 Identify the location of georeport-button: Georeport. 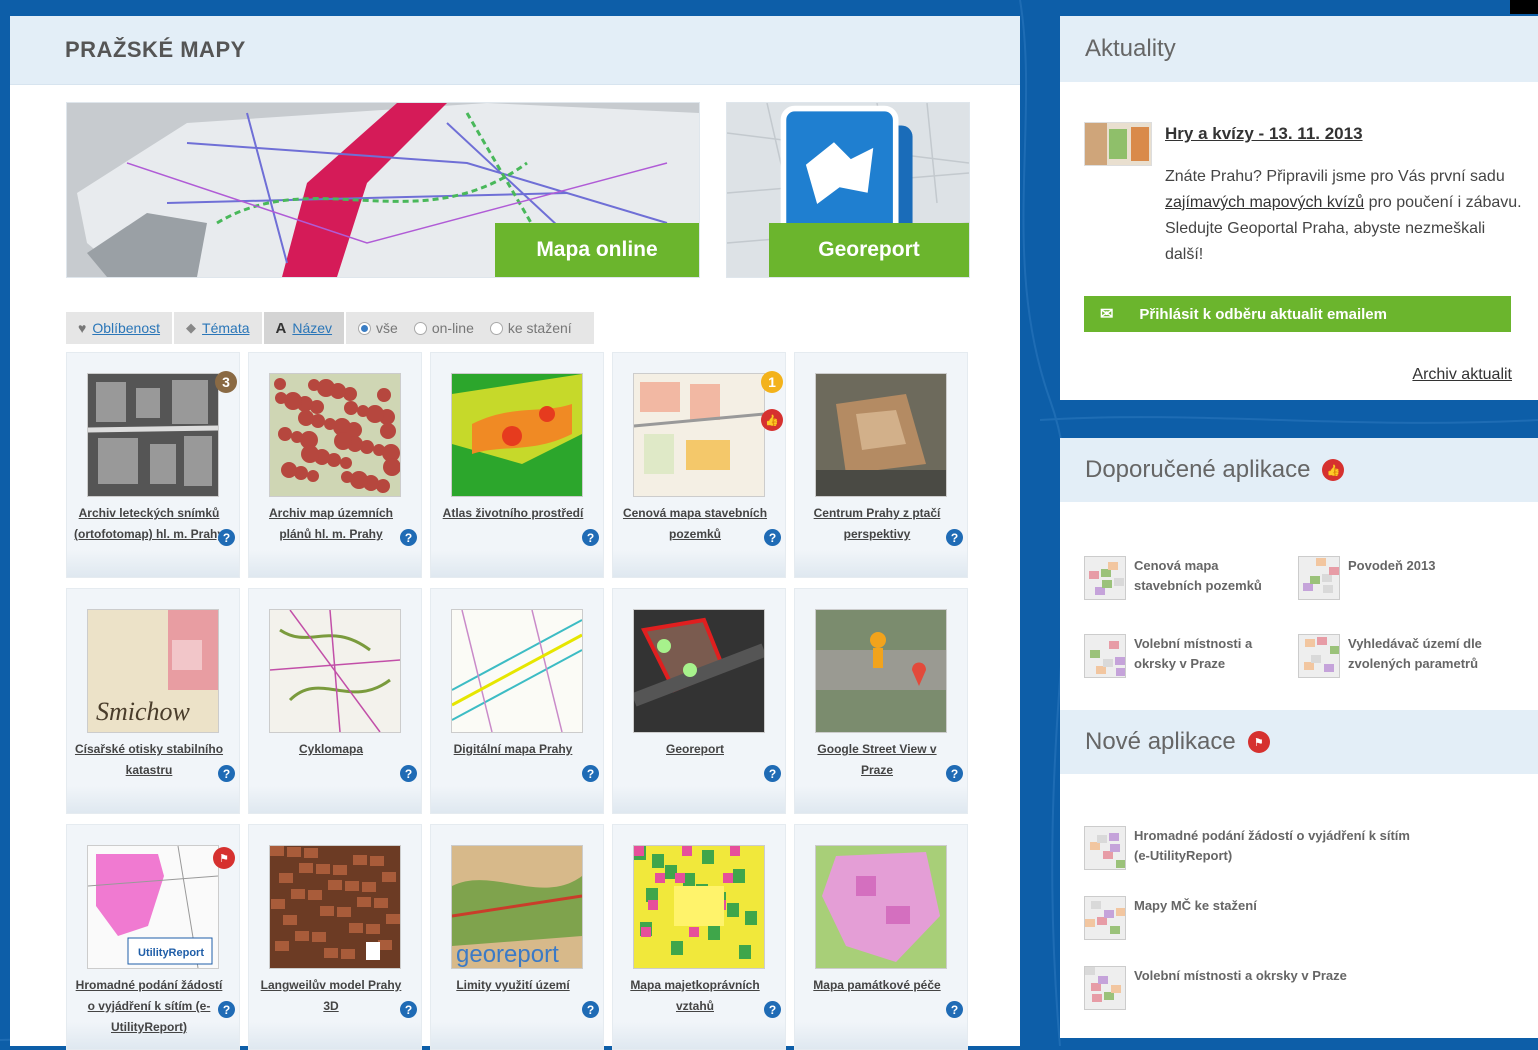
(869, 250).